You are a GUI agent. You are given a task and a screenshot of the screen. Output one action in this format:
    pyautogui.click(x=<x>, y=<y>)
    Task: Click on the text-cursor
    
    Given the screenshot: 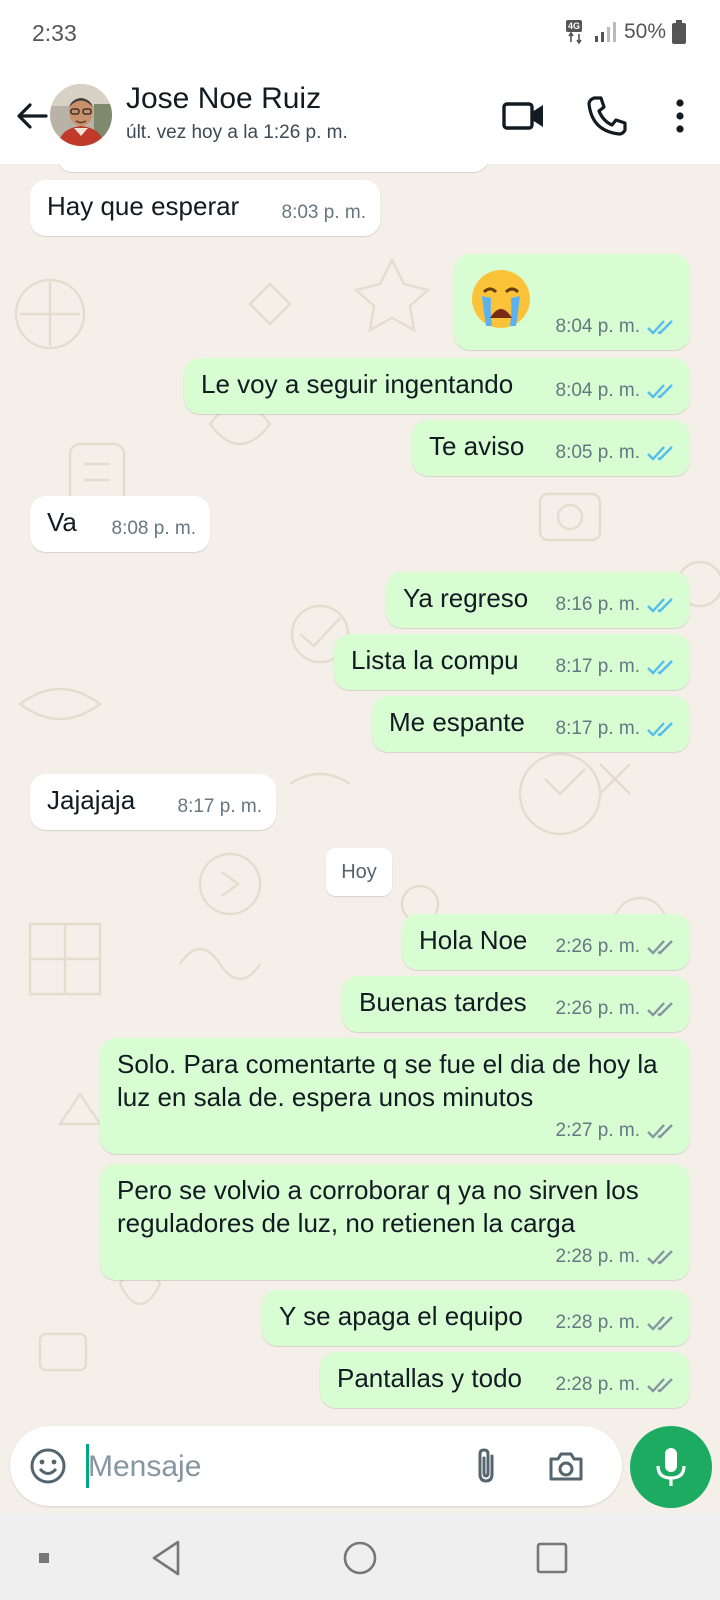 What is the action you would take?
    pyautogui.click(x=87, y=1466)
    